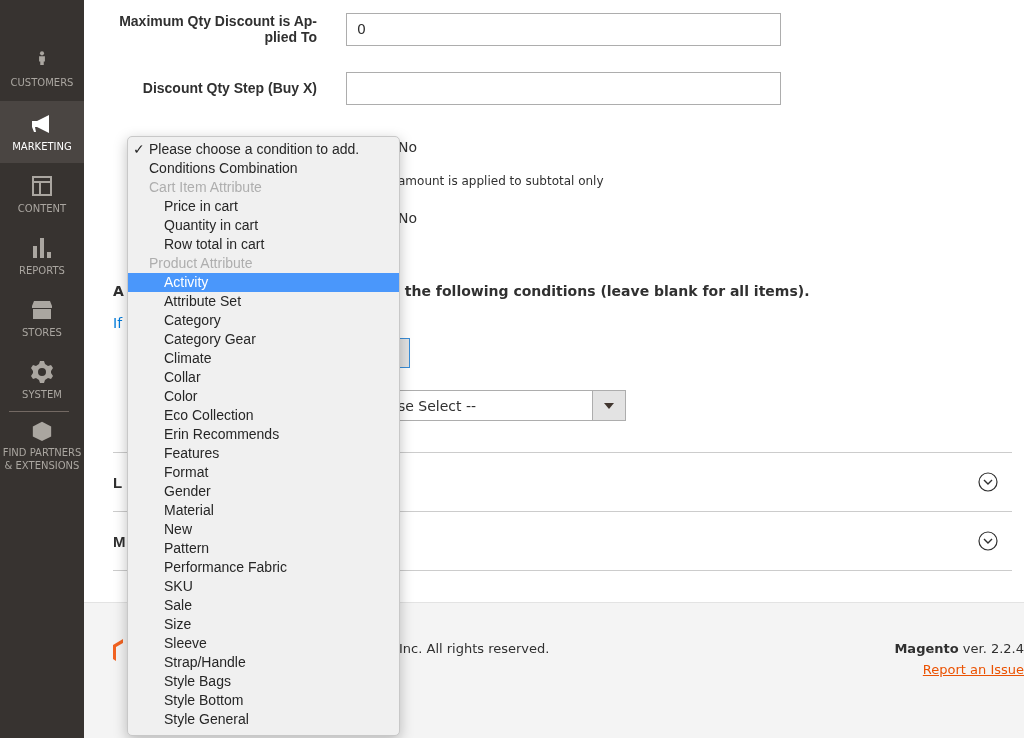 The height and width of the screenshot is (738, 1024). What do you see at coordinates (607, 291) in the screenshot?
I see `heading-text: the following conditions (leave blank for all items).` at bounding box center [607, 291].